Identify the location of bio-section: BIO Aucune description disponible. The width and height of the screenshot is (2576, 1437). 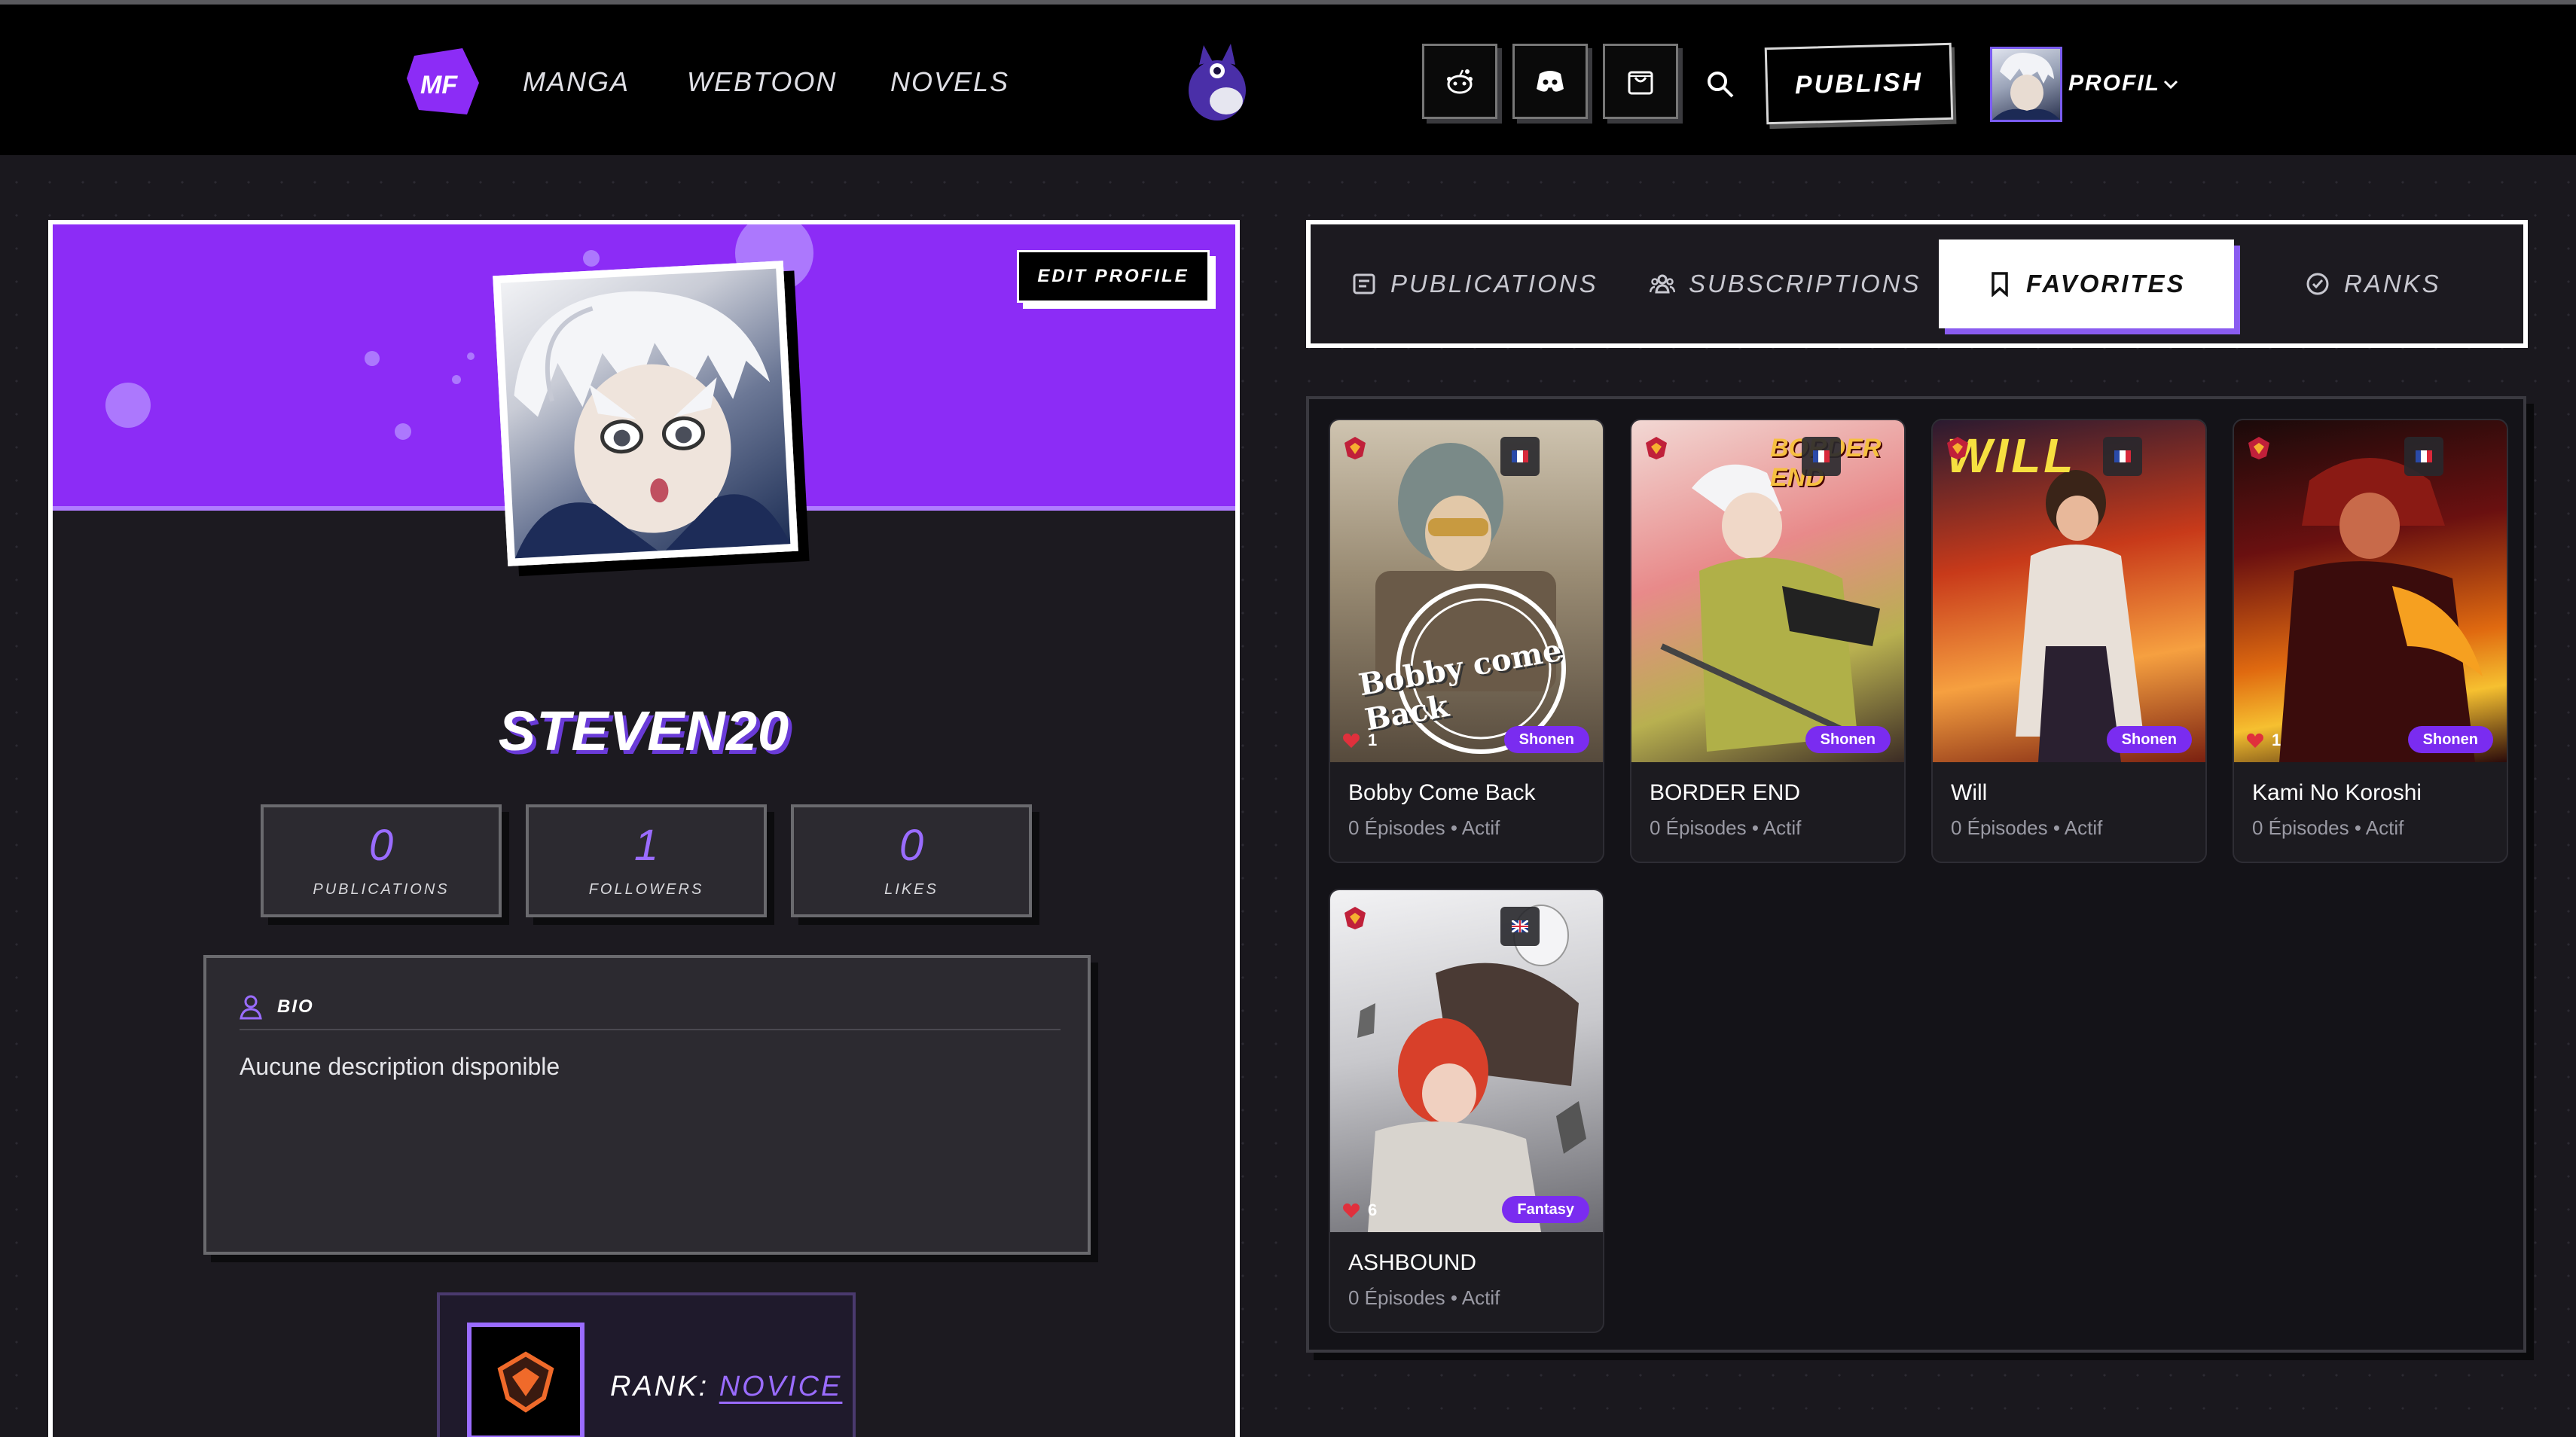
(647, 1105).